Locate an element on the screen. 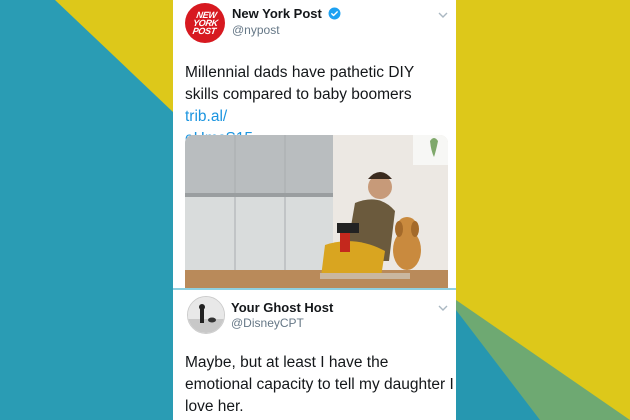  nypost-logo: NEW YORK POST is located at coordinates (205, 23).